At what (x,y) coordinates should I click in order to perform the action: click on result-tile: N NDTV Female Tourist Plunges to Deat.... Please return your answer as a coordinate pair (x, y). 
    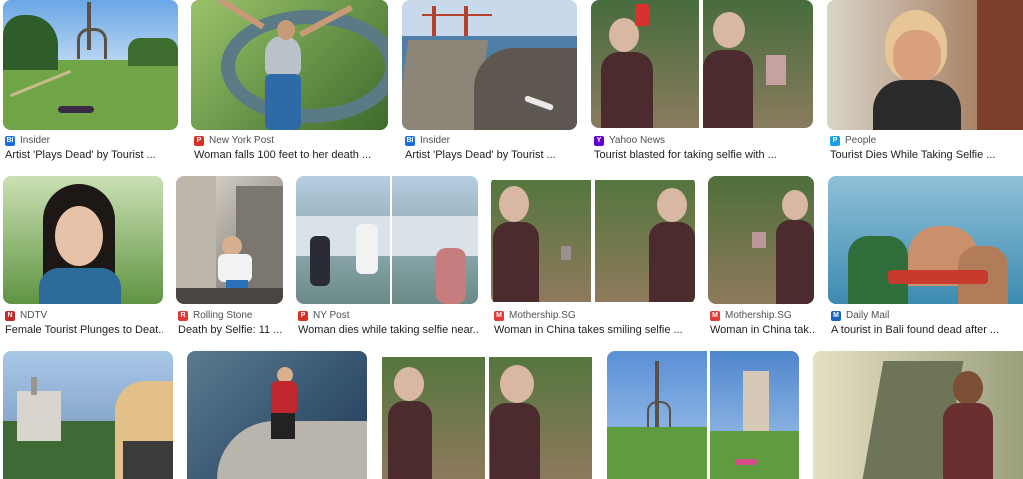
    Looking at the image, I should click on (83, 258).